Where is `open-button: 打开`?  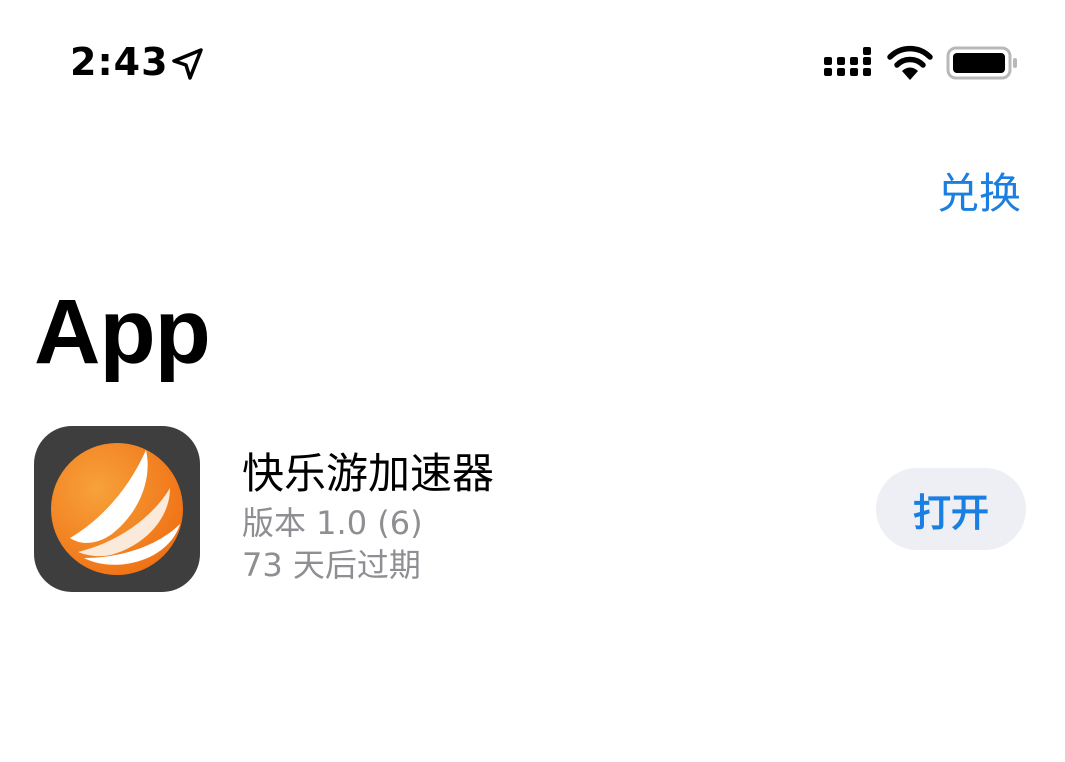 open-button: 打开 is located at coordinates (951, 509).